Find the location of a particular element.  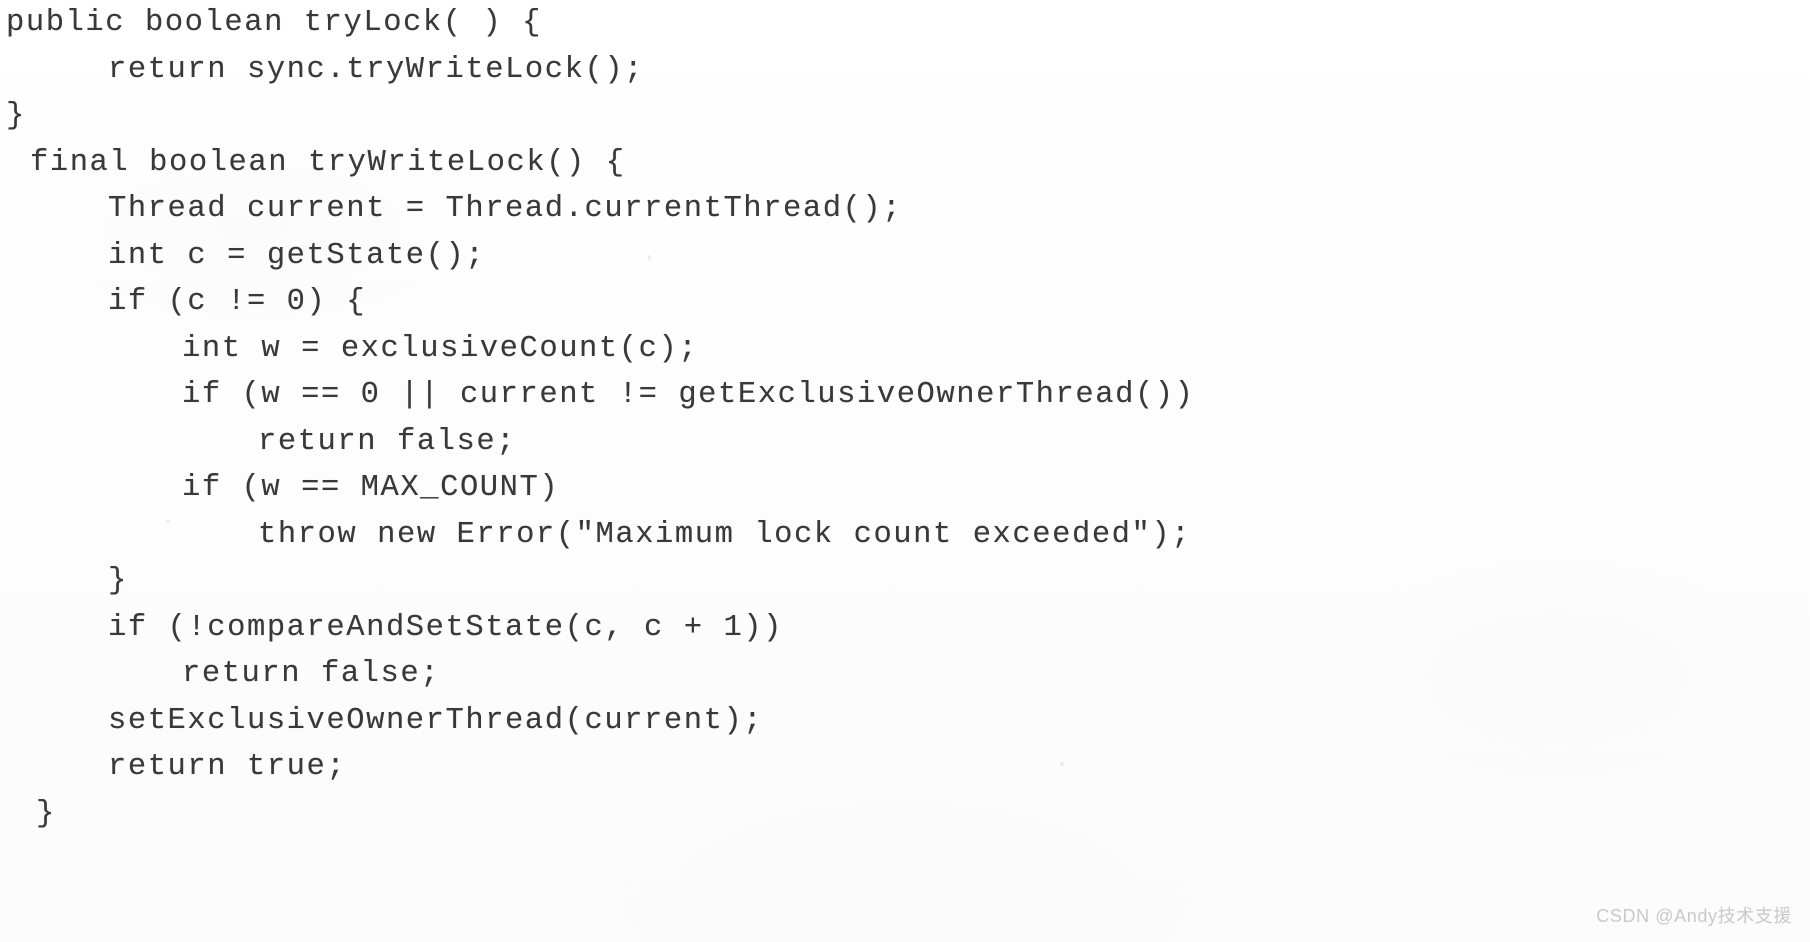

code-line: if (c != 0) { is located at coordinates (237, 302).